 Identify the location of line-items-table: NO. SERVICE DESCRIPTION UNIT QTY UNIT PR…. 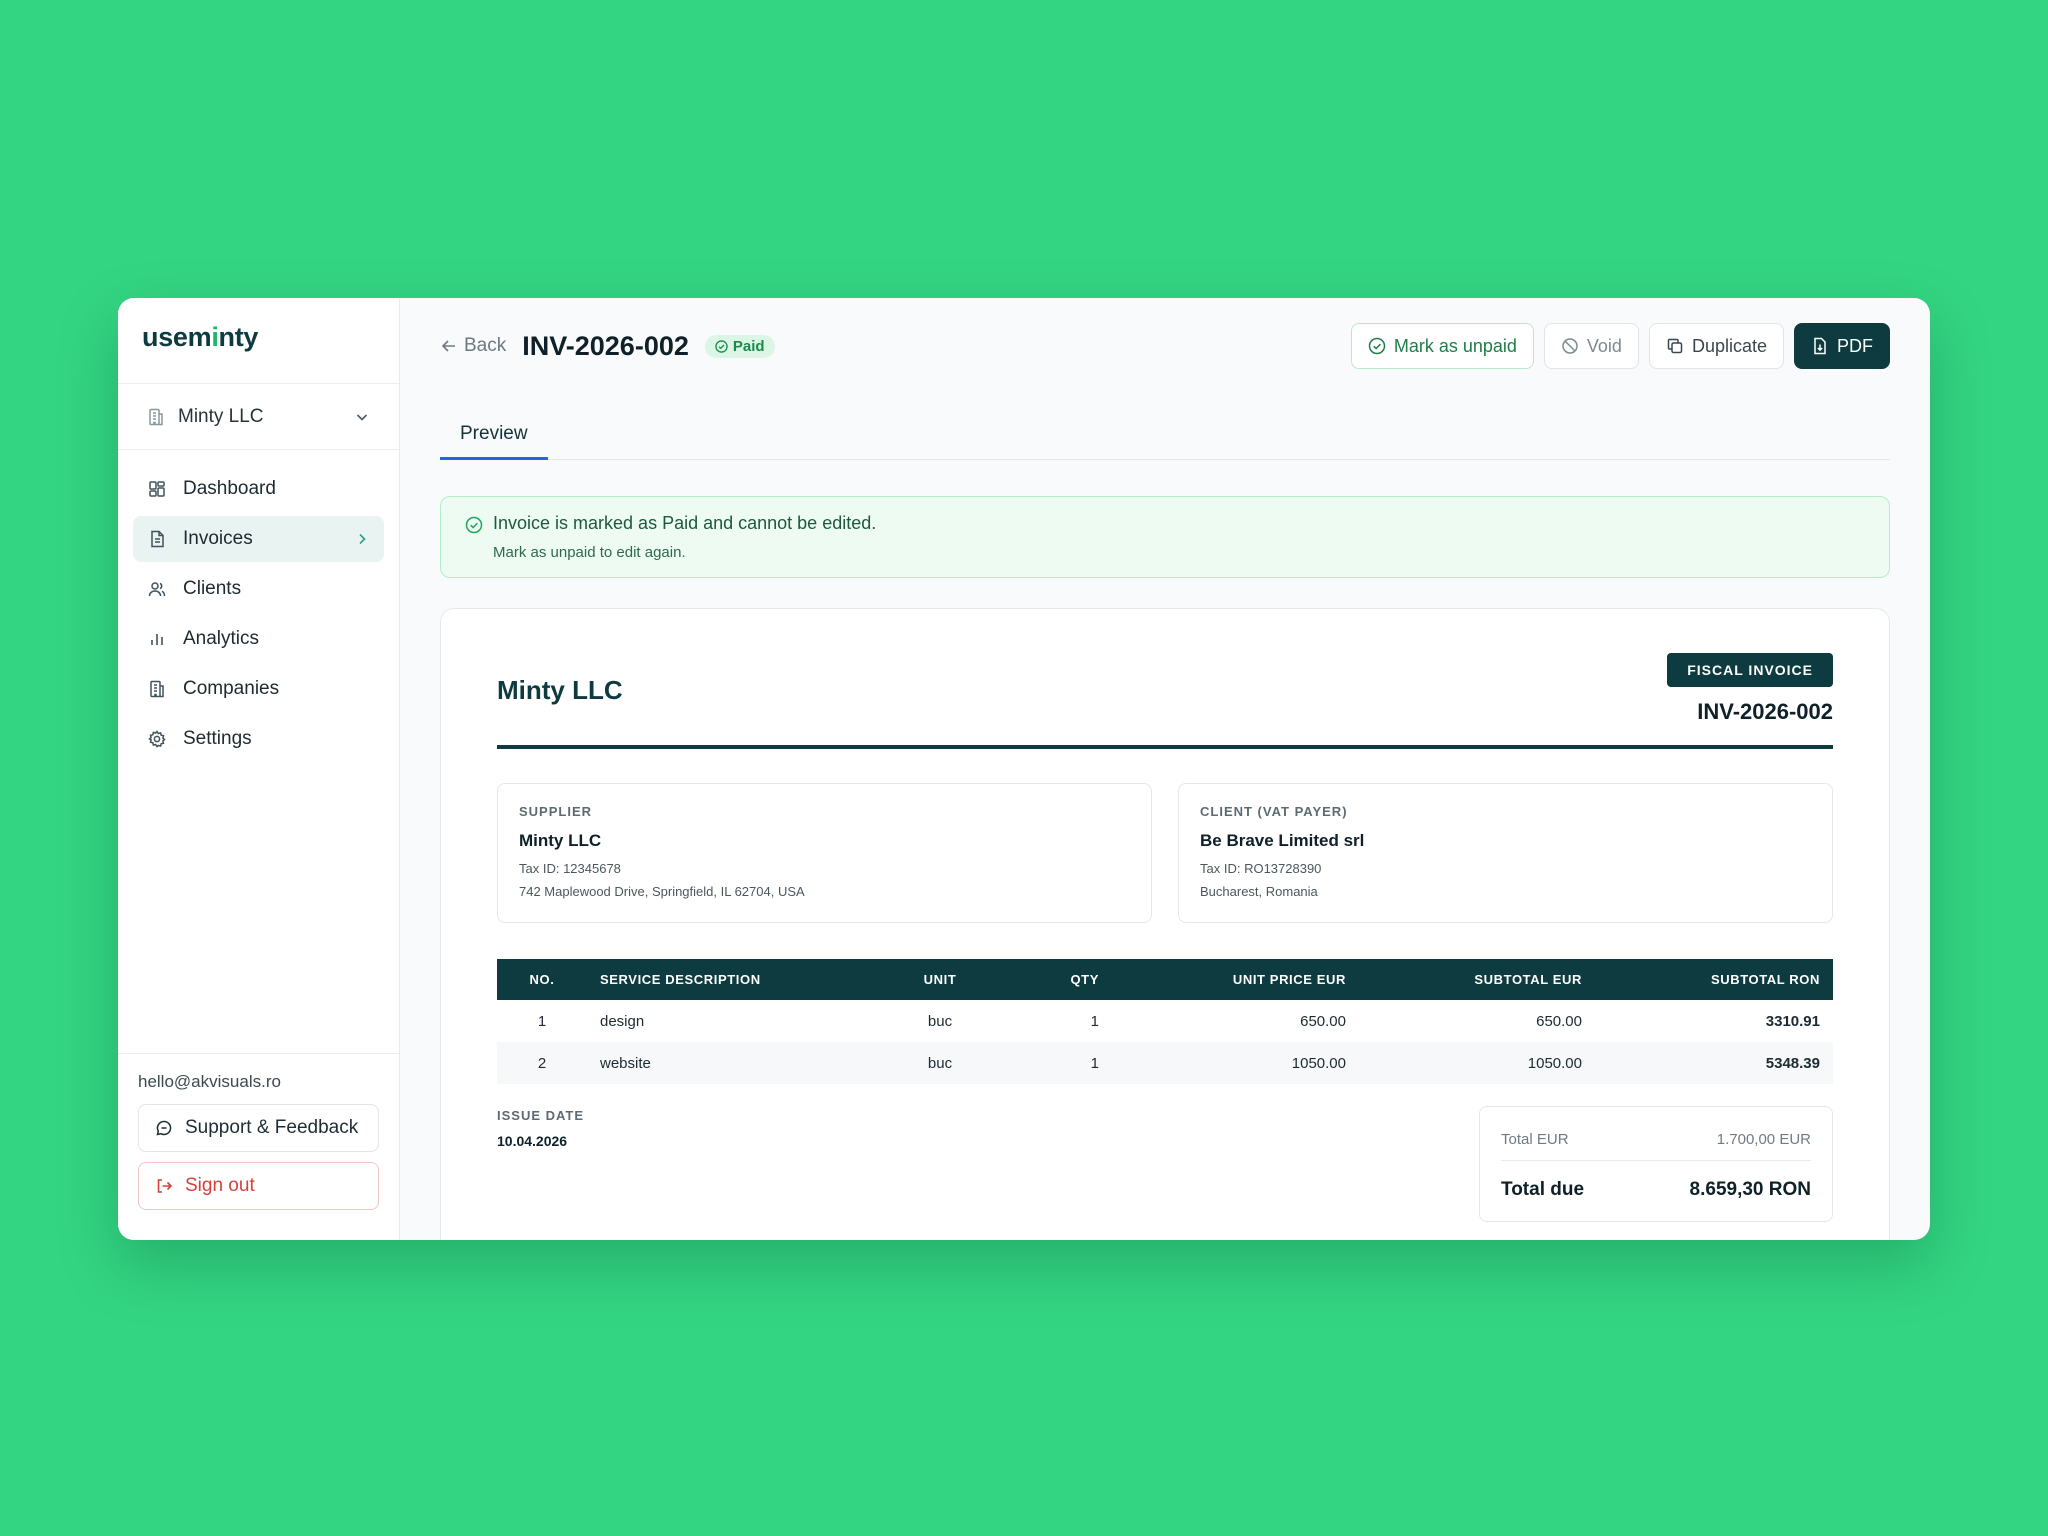
(1165, 1021).